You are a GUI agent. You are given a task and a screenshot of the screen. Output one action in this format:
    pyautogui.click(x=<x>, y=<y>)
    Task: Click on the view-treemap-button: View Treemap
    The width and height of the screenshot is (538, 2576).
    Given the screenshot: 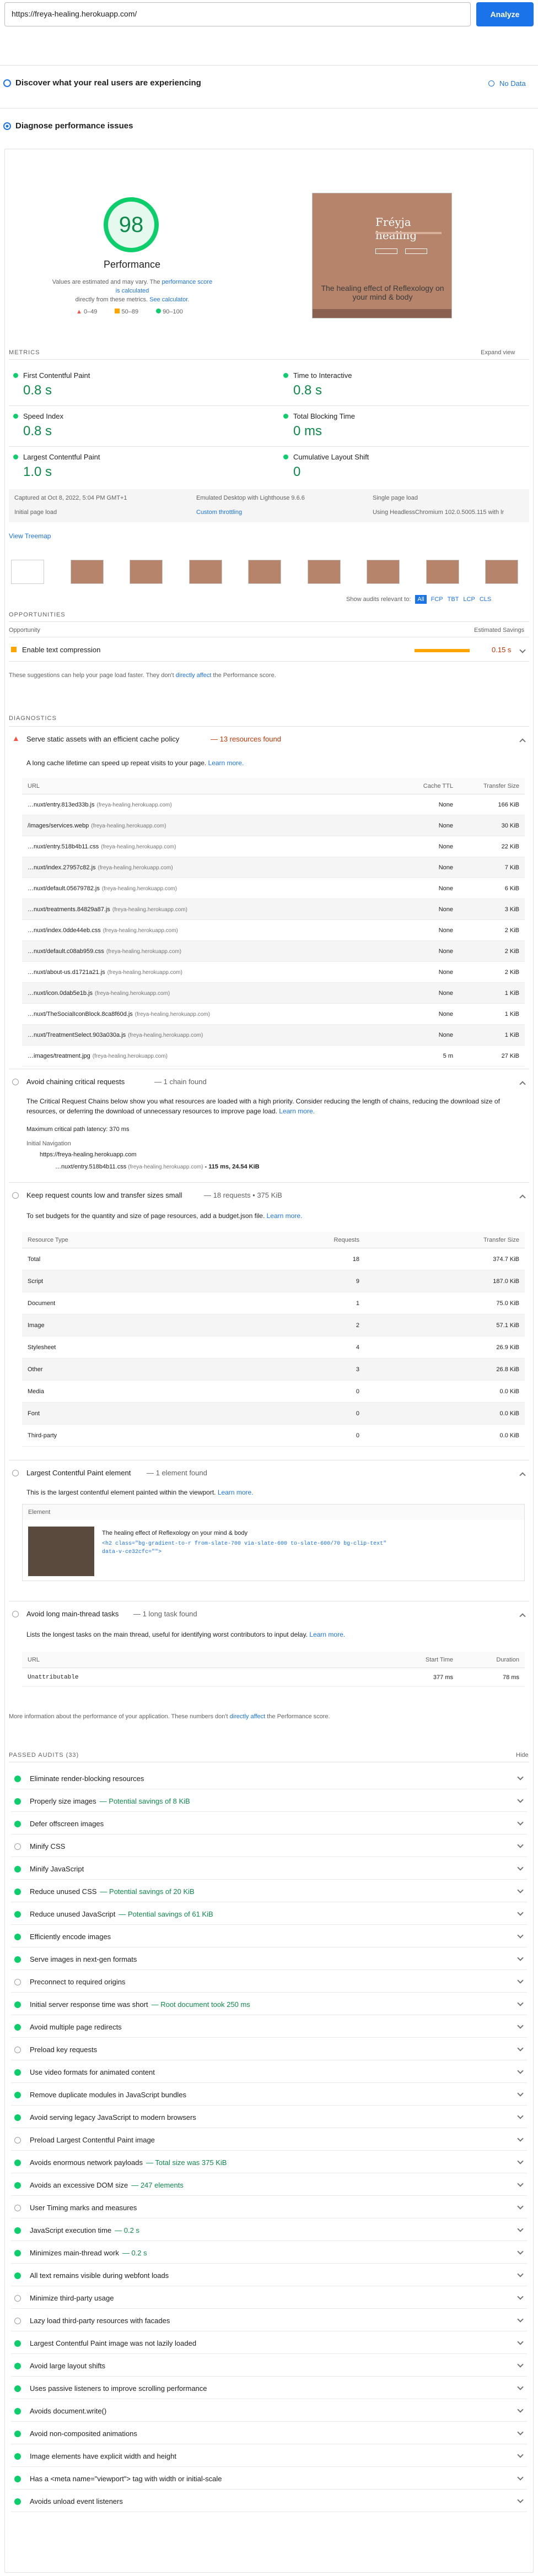 What is the action you would take?
    pyautogui.click(x=30, y=536)
    